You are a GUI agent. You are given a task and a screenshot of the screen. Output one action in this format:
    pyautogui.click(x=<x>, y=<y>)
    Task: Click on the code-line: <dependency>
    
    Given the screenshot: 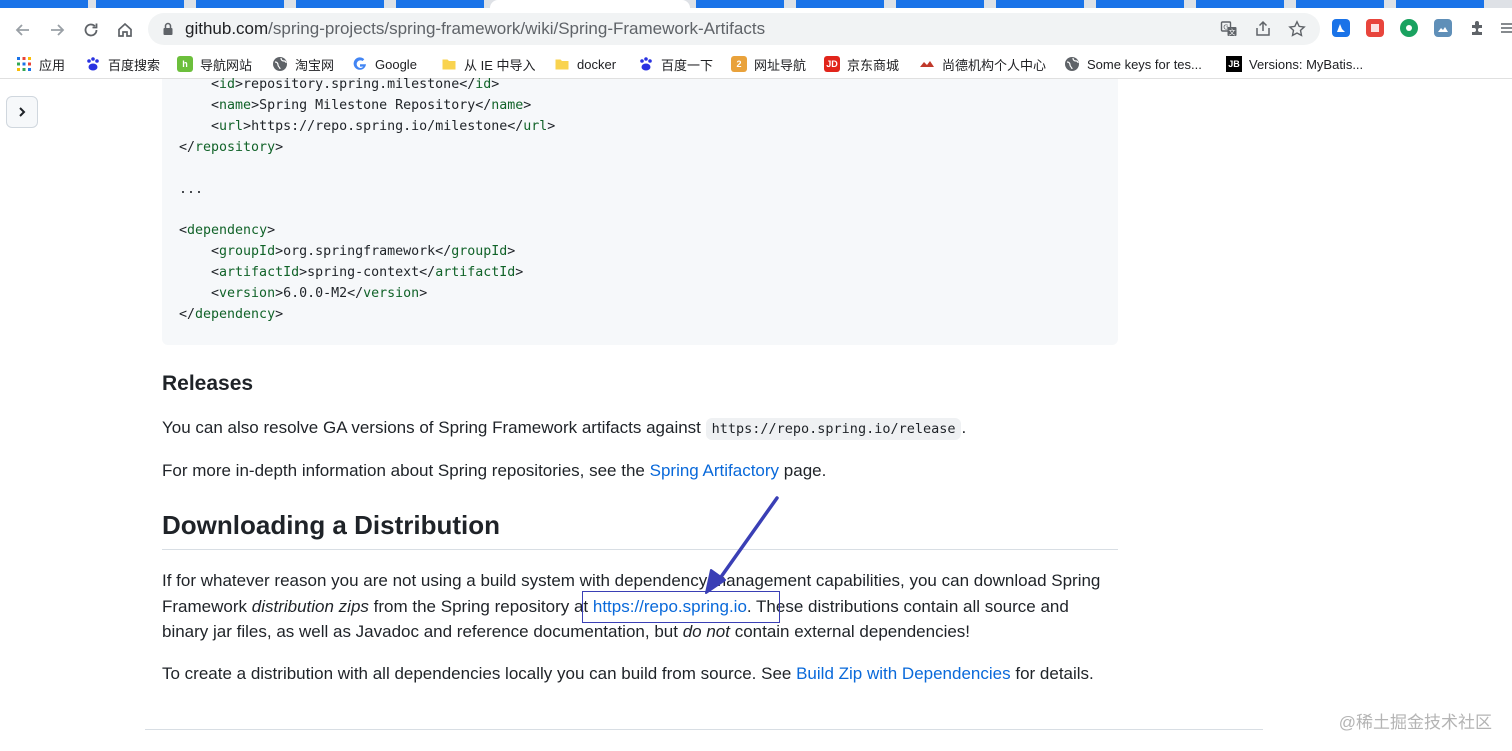 What is the action you would take?
    pyautogui.click(x=227, y=231)
    